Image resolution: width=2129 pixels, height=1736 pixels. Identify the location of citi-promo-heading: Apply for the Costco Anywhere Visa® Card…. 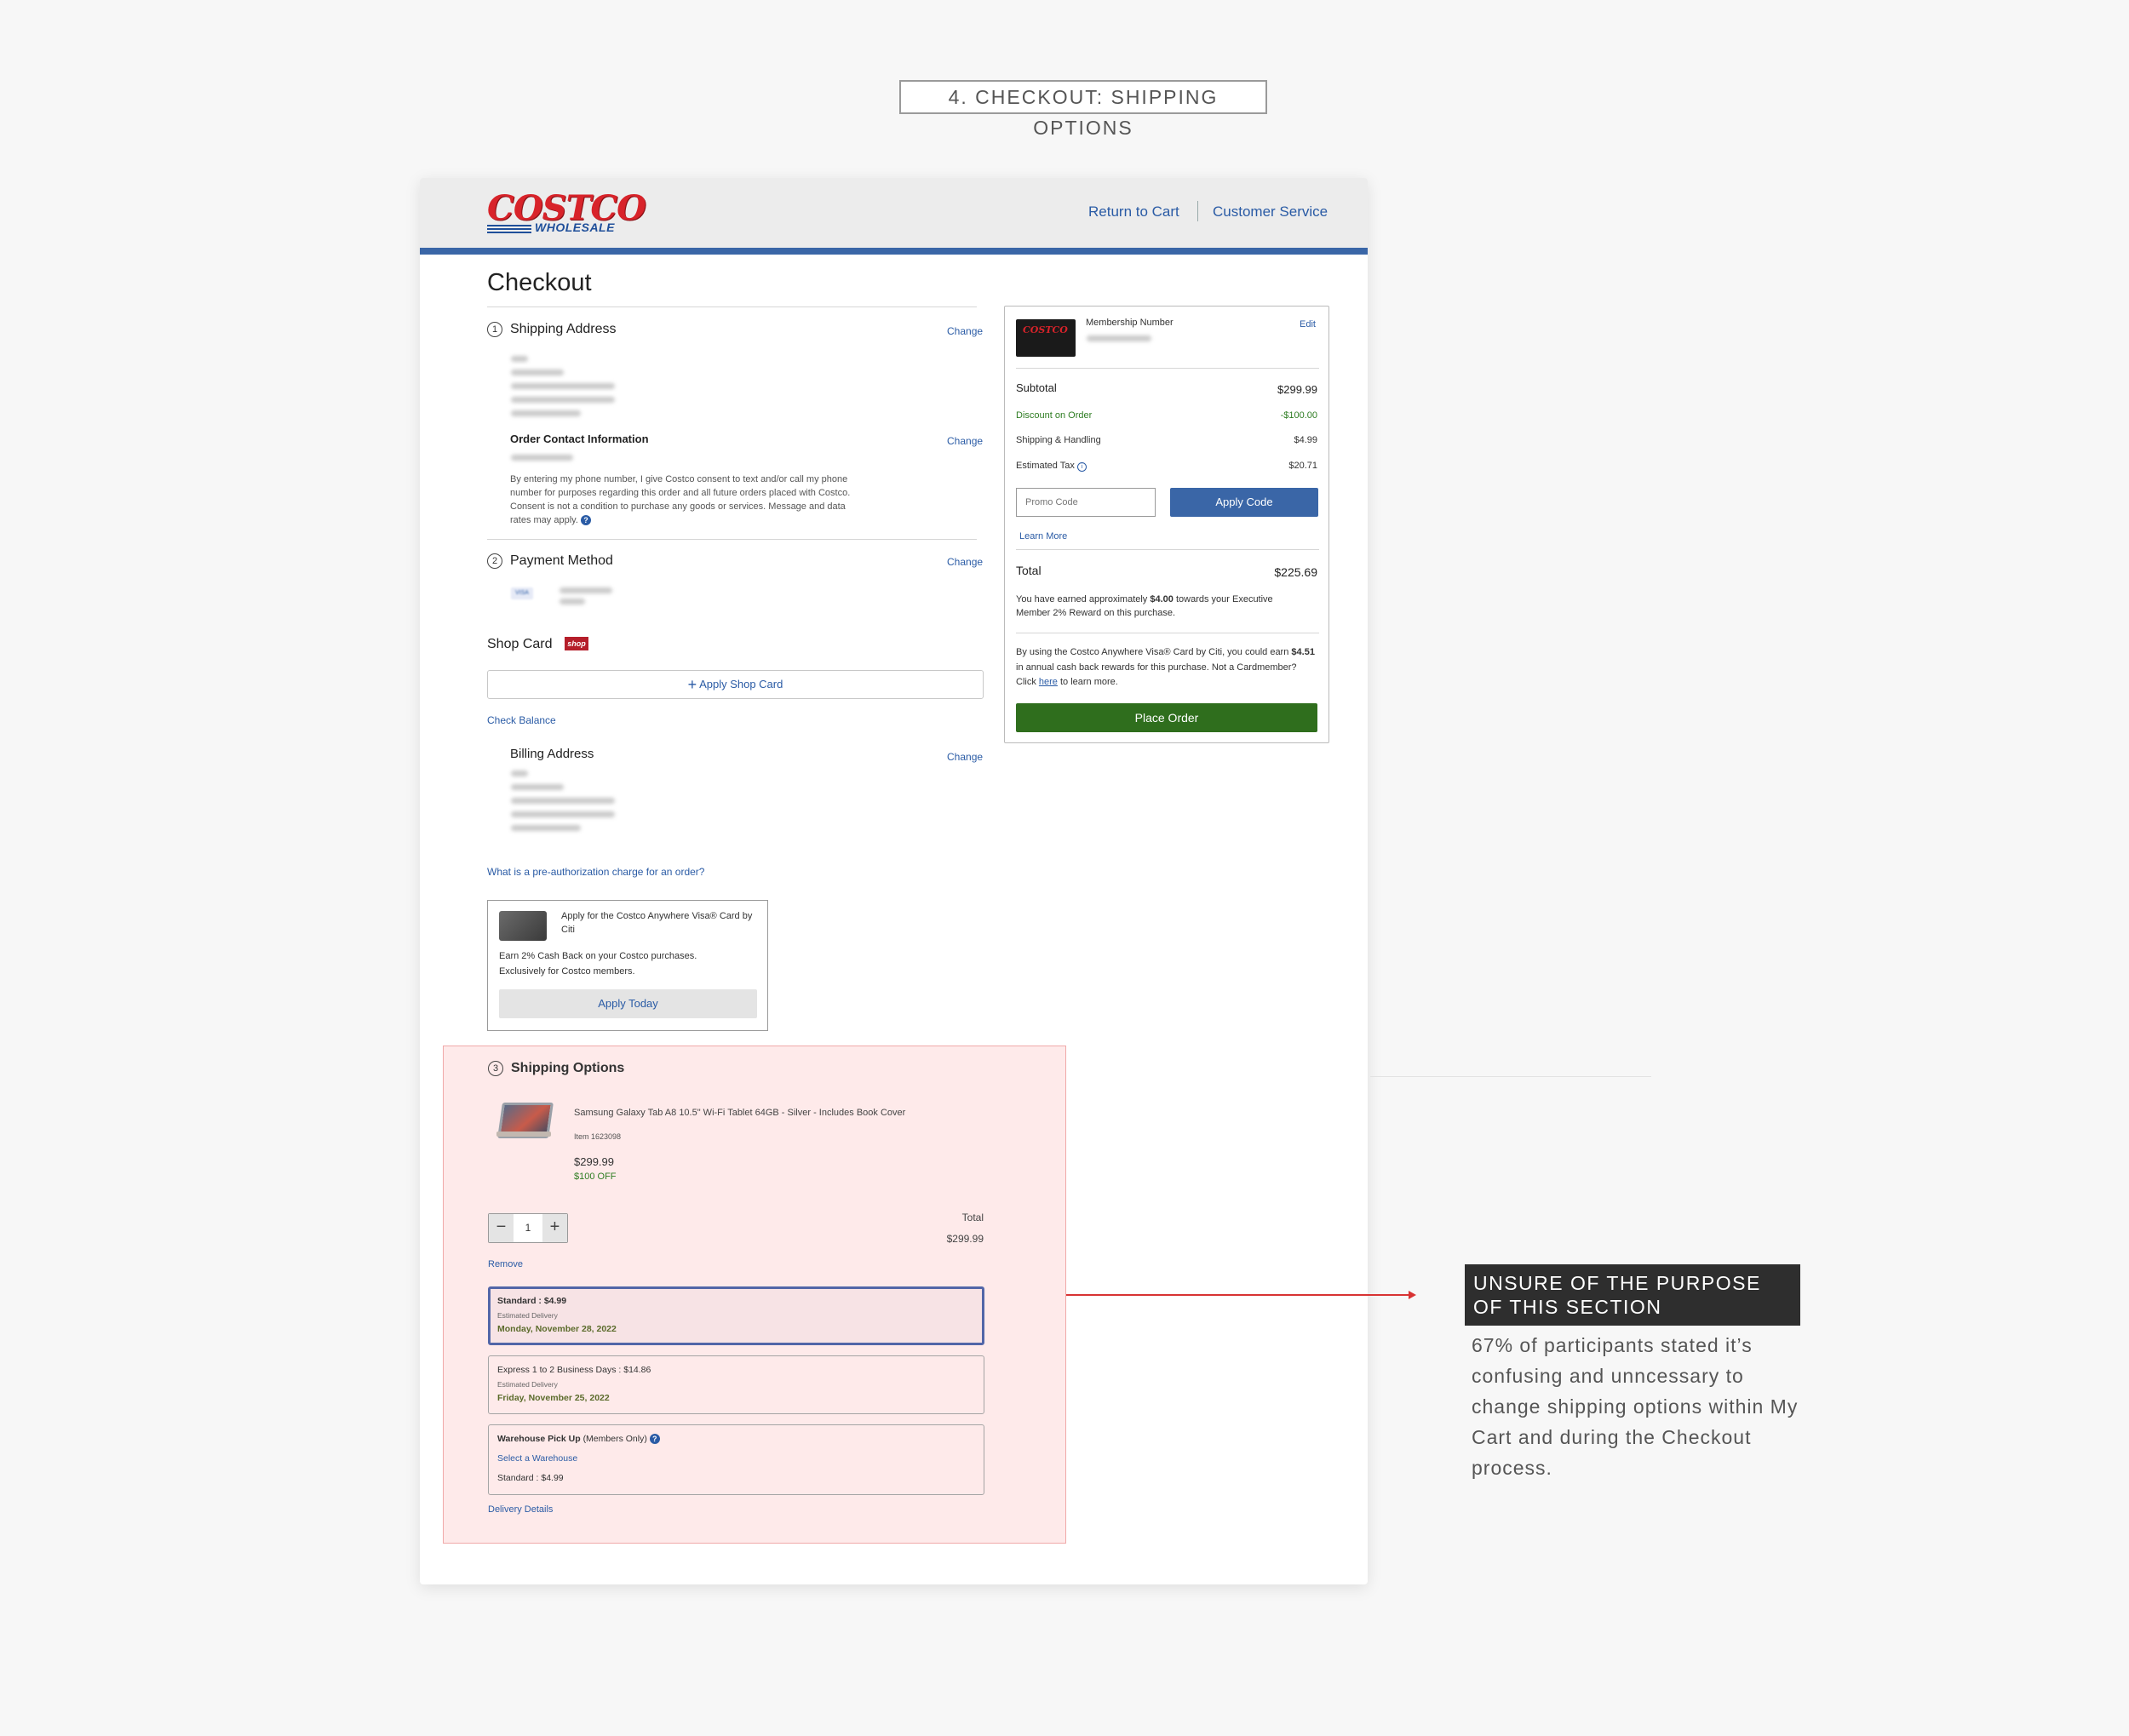
(657, 923).